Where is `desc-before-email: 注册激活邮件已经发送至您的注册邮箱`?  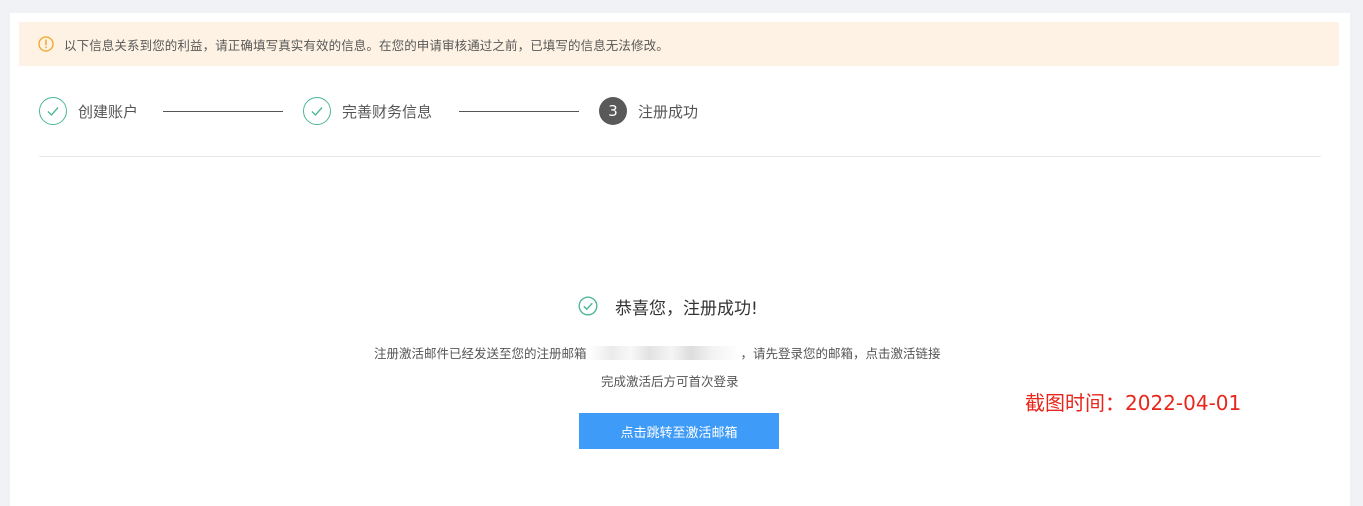 desc-before-email: 注册激活邮件已经发送至您的注册邮箱 is located at coordinates (480, 353).